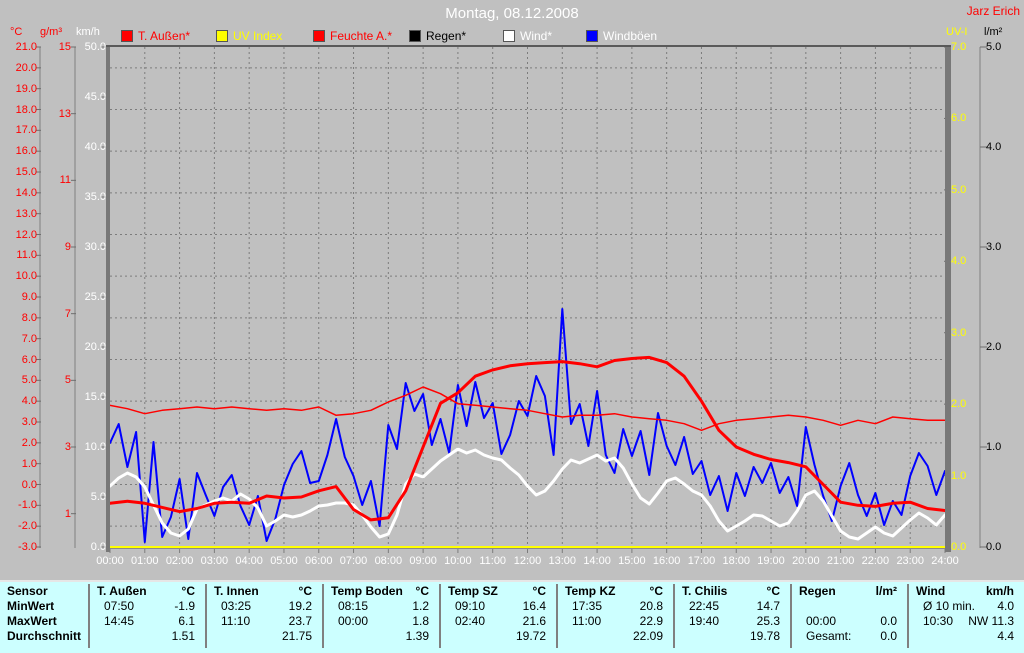 This screenshot has height=653, width=1024. Describe the element at coordinates (29, 338) in the screenshot. I see `ytick-temp_c: 7.0` at that location.